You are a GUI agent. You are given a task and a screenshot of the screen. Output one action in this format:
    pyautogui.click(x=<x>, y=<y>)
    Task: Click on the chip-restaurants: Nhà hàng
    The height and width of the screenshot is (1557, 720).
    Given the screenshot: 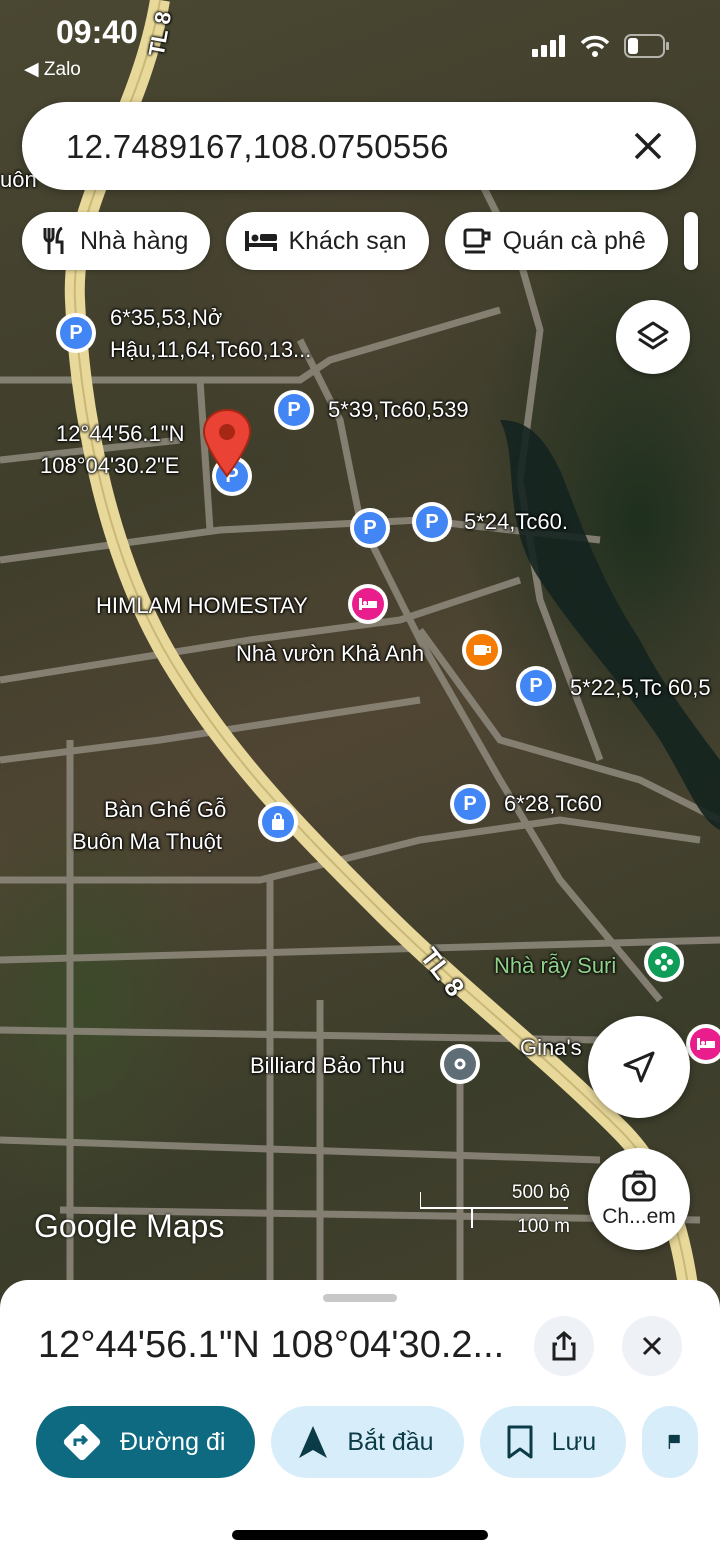 What is the action you would take?
    pyautogui.click(x=116, y=241)
    